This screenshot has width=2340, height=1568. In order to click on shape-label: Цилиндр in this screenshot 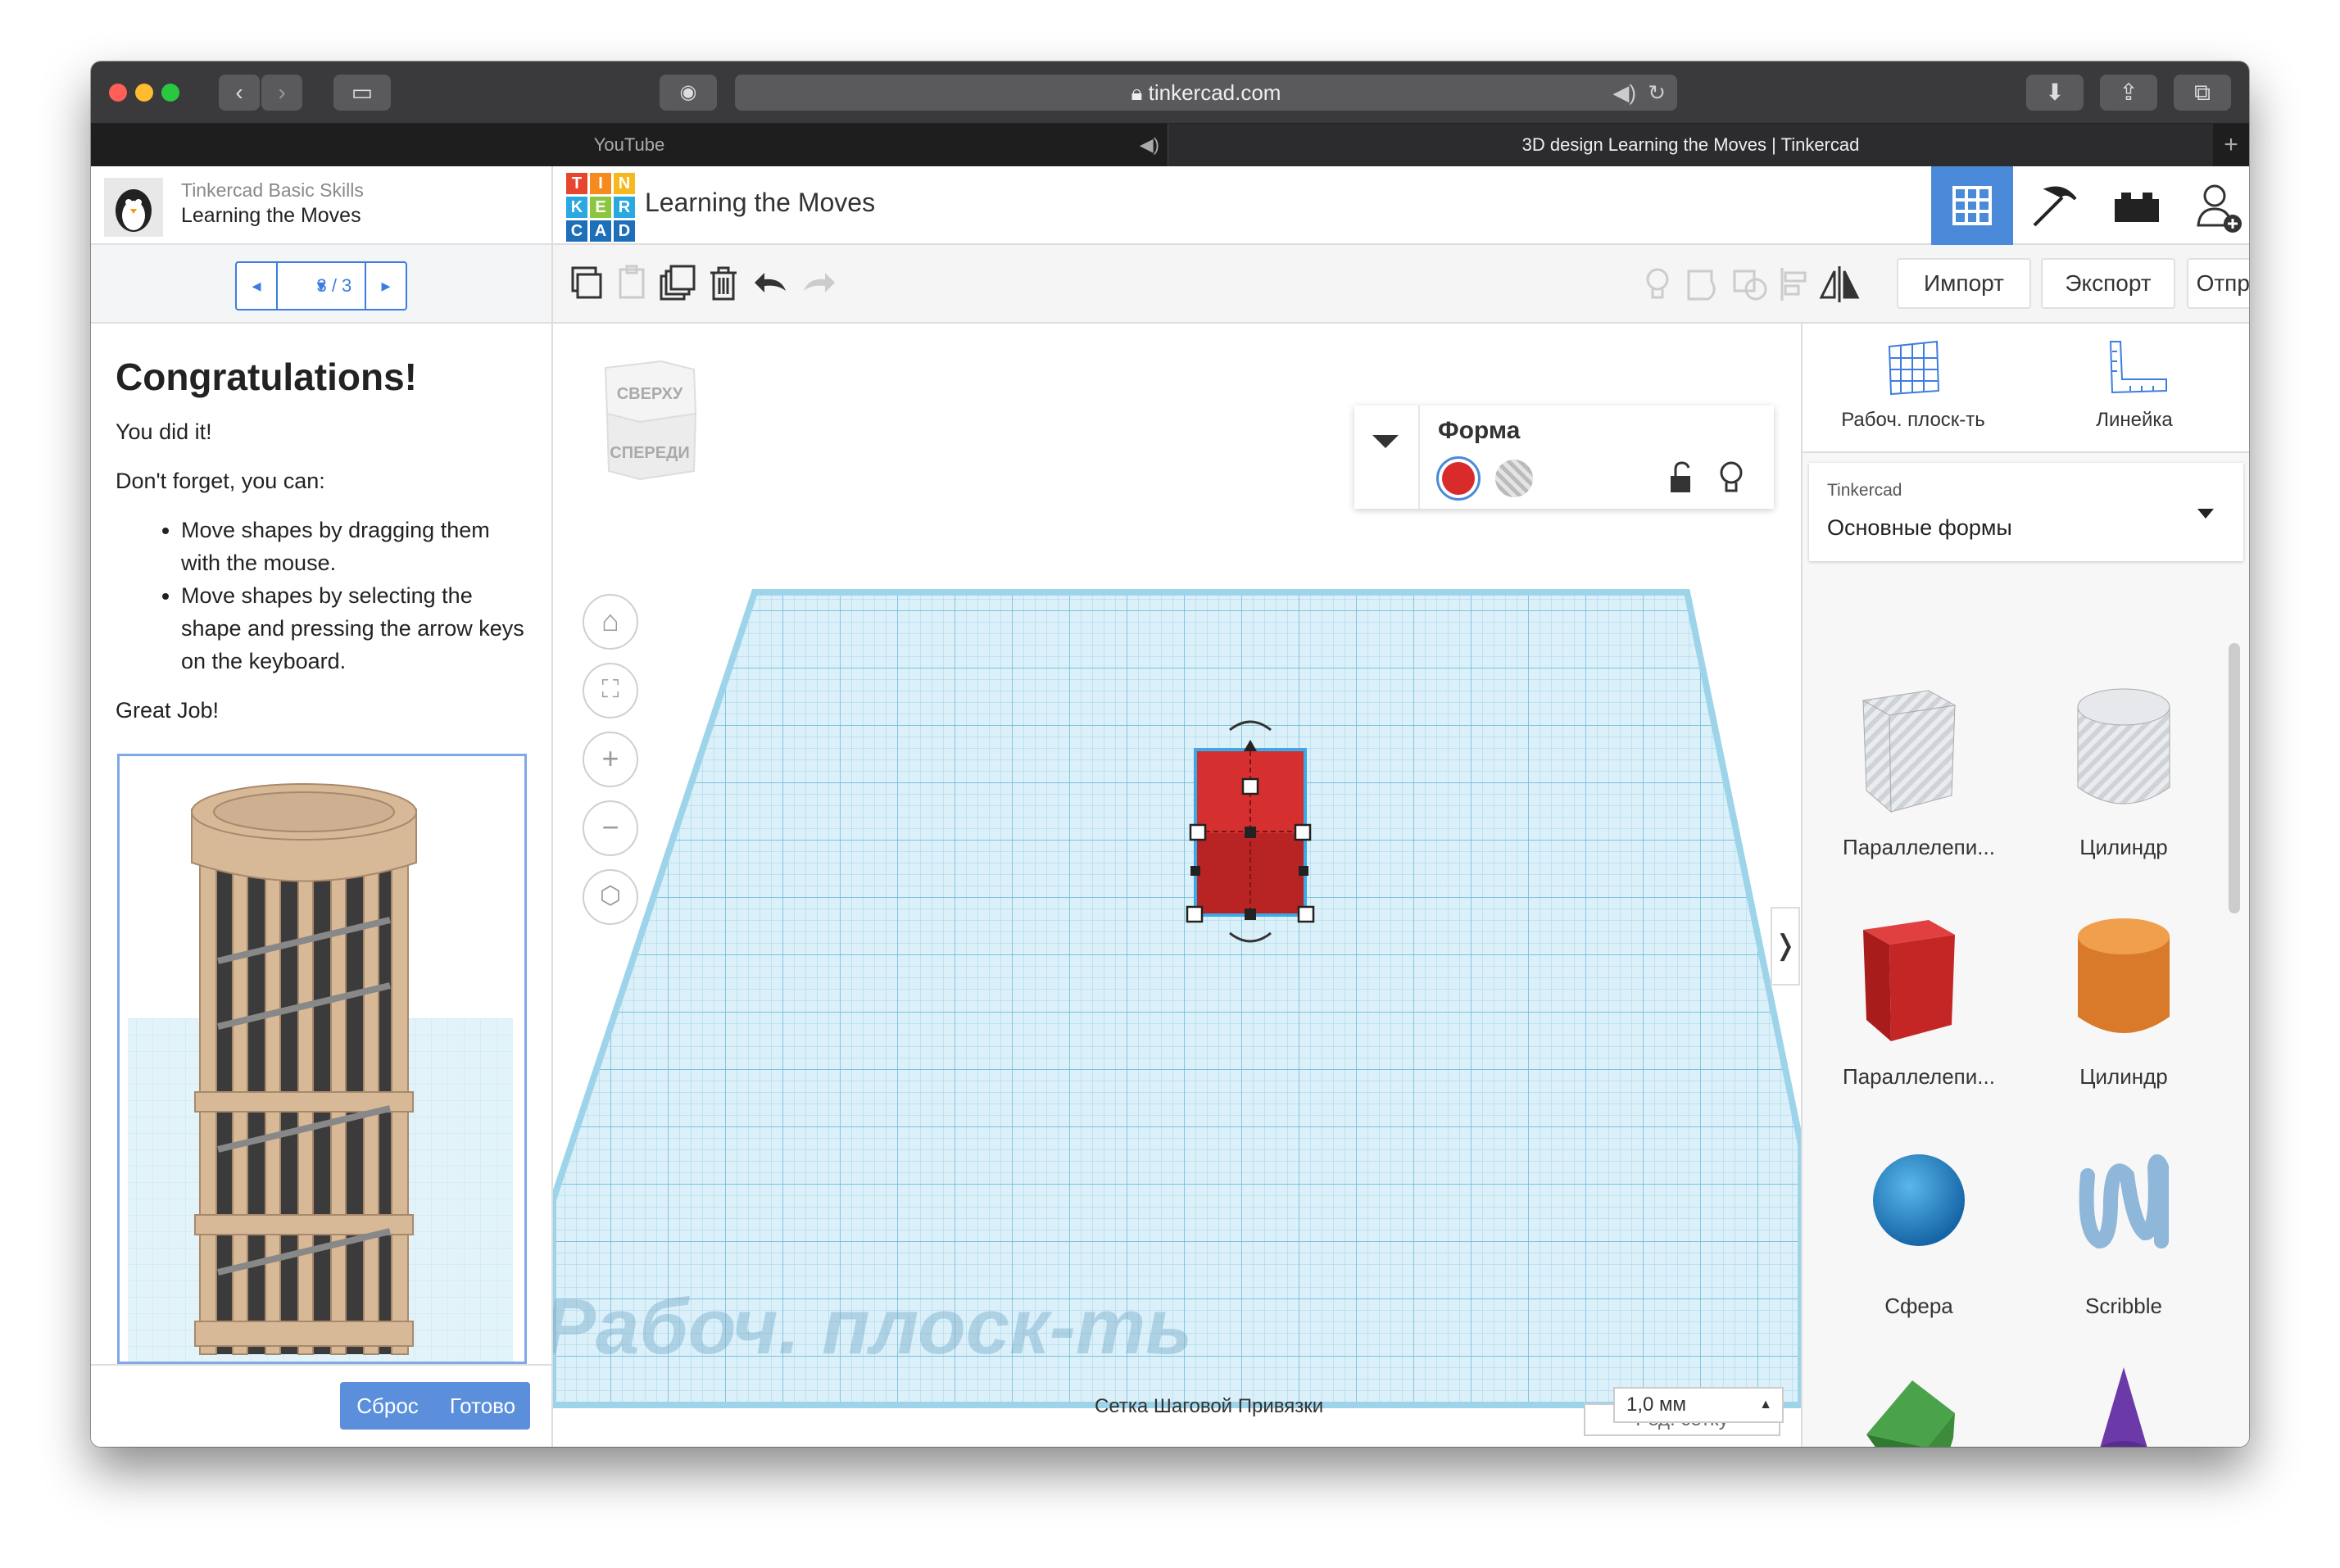, I will do `click(2123, 1076)`.